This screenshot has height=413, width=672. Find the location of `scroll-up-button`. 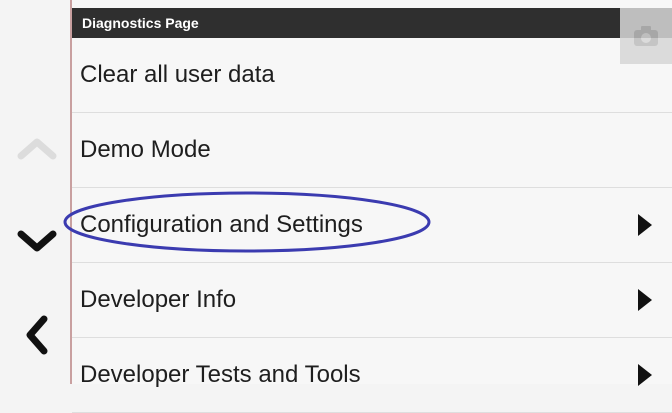

scroll-up-button is located at coordinates (37, 147).